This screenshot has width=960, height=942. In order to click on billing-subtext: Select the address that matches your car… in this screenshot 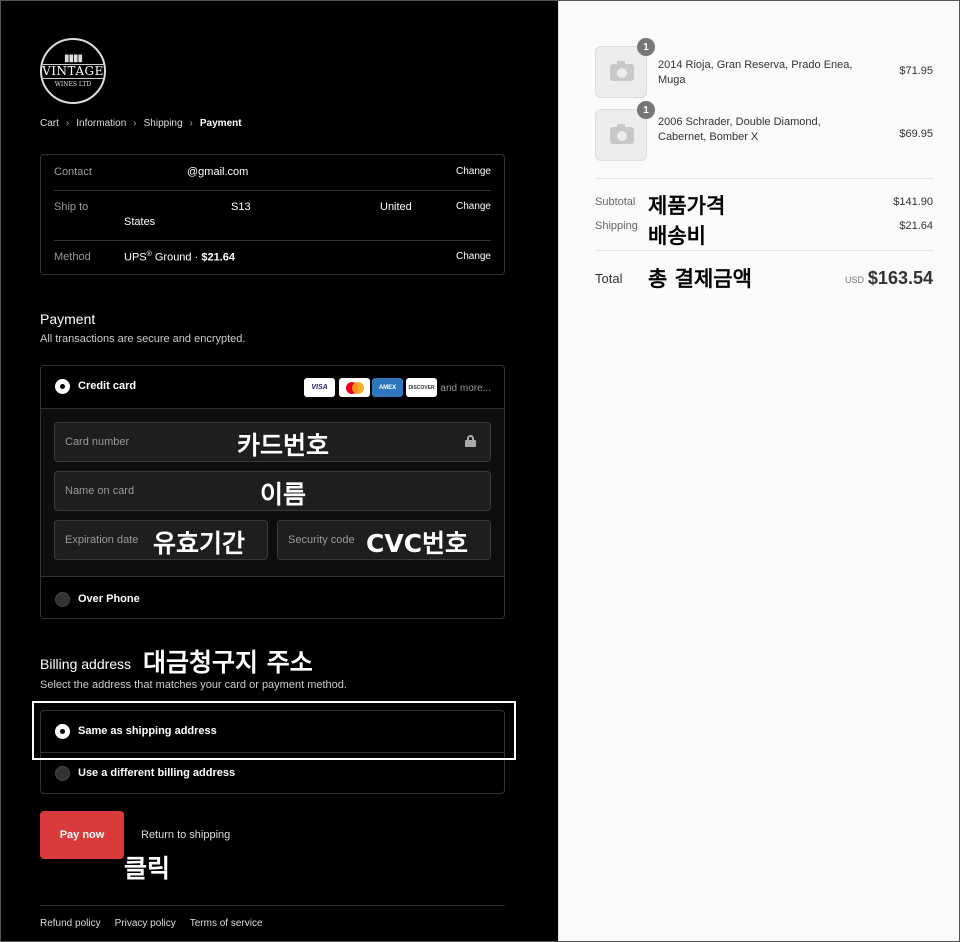, I will do `click(193, 685)`.